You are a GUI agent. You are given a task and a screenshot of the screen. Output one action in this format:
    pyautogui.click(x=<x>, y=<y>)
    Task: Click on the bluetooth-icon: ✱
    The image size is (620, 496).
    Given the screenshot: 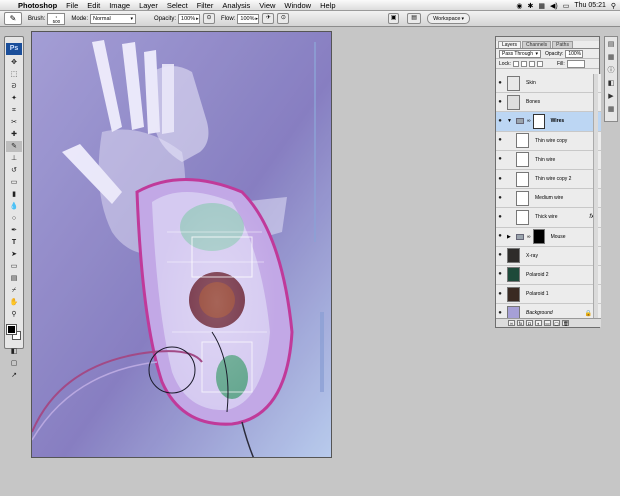 What is the action you would take?
    pyautogui.click(x=530, y=6)
    